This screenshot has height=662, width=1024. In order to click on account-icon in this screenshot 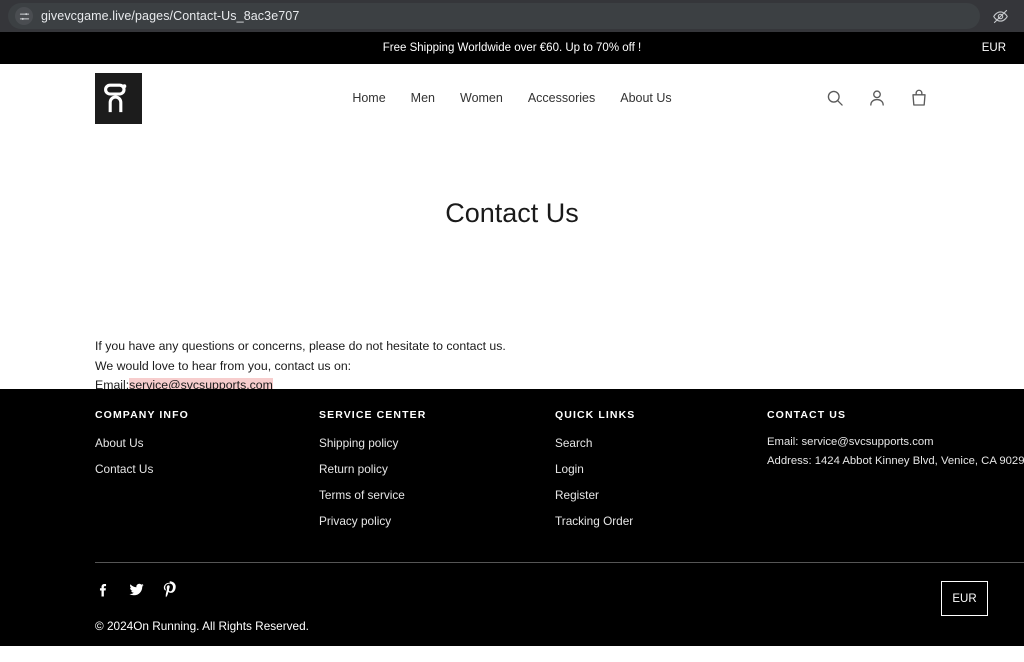, I will do `click(877, 98)`.